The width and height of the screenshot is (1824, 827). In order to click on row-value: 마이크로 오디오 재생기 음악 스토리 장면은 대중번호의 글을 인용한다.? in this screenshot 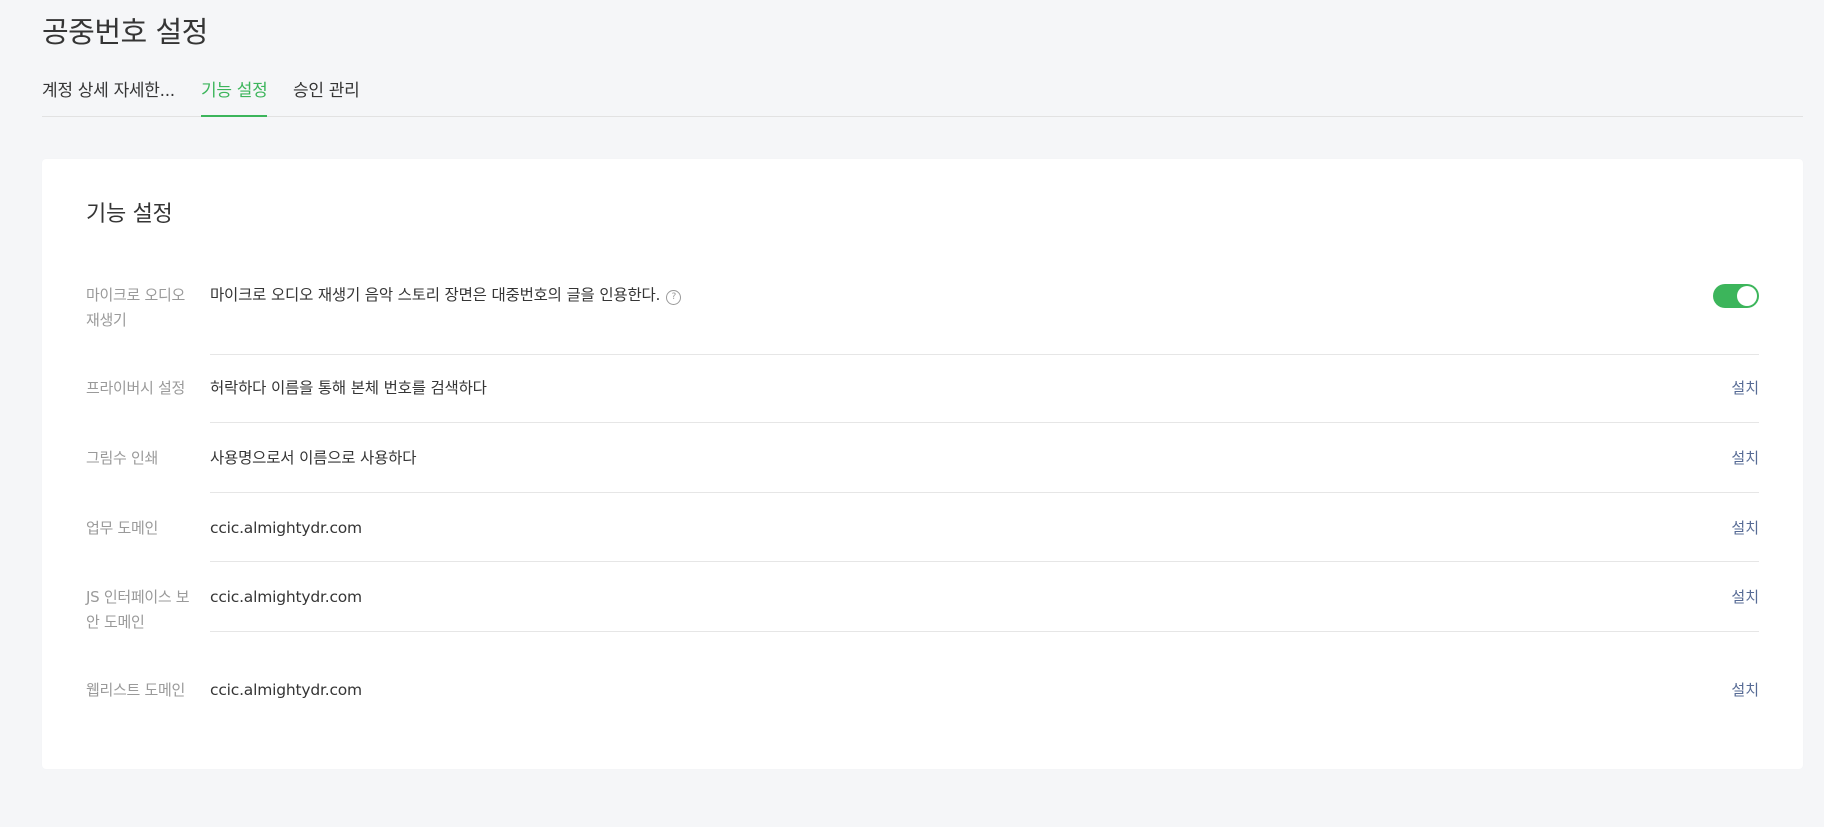, I will do `click(446, 295)`.